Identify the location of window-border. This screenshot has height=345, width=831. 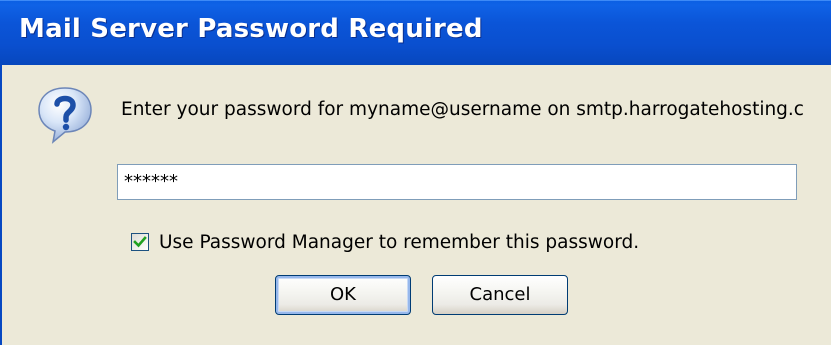
(1, 205).